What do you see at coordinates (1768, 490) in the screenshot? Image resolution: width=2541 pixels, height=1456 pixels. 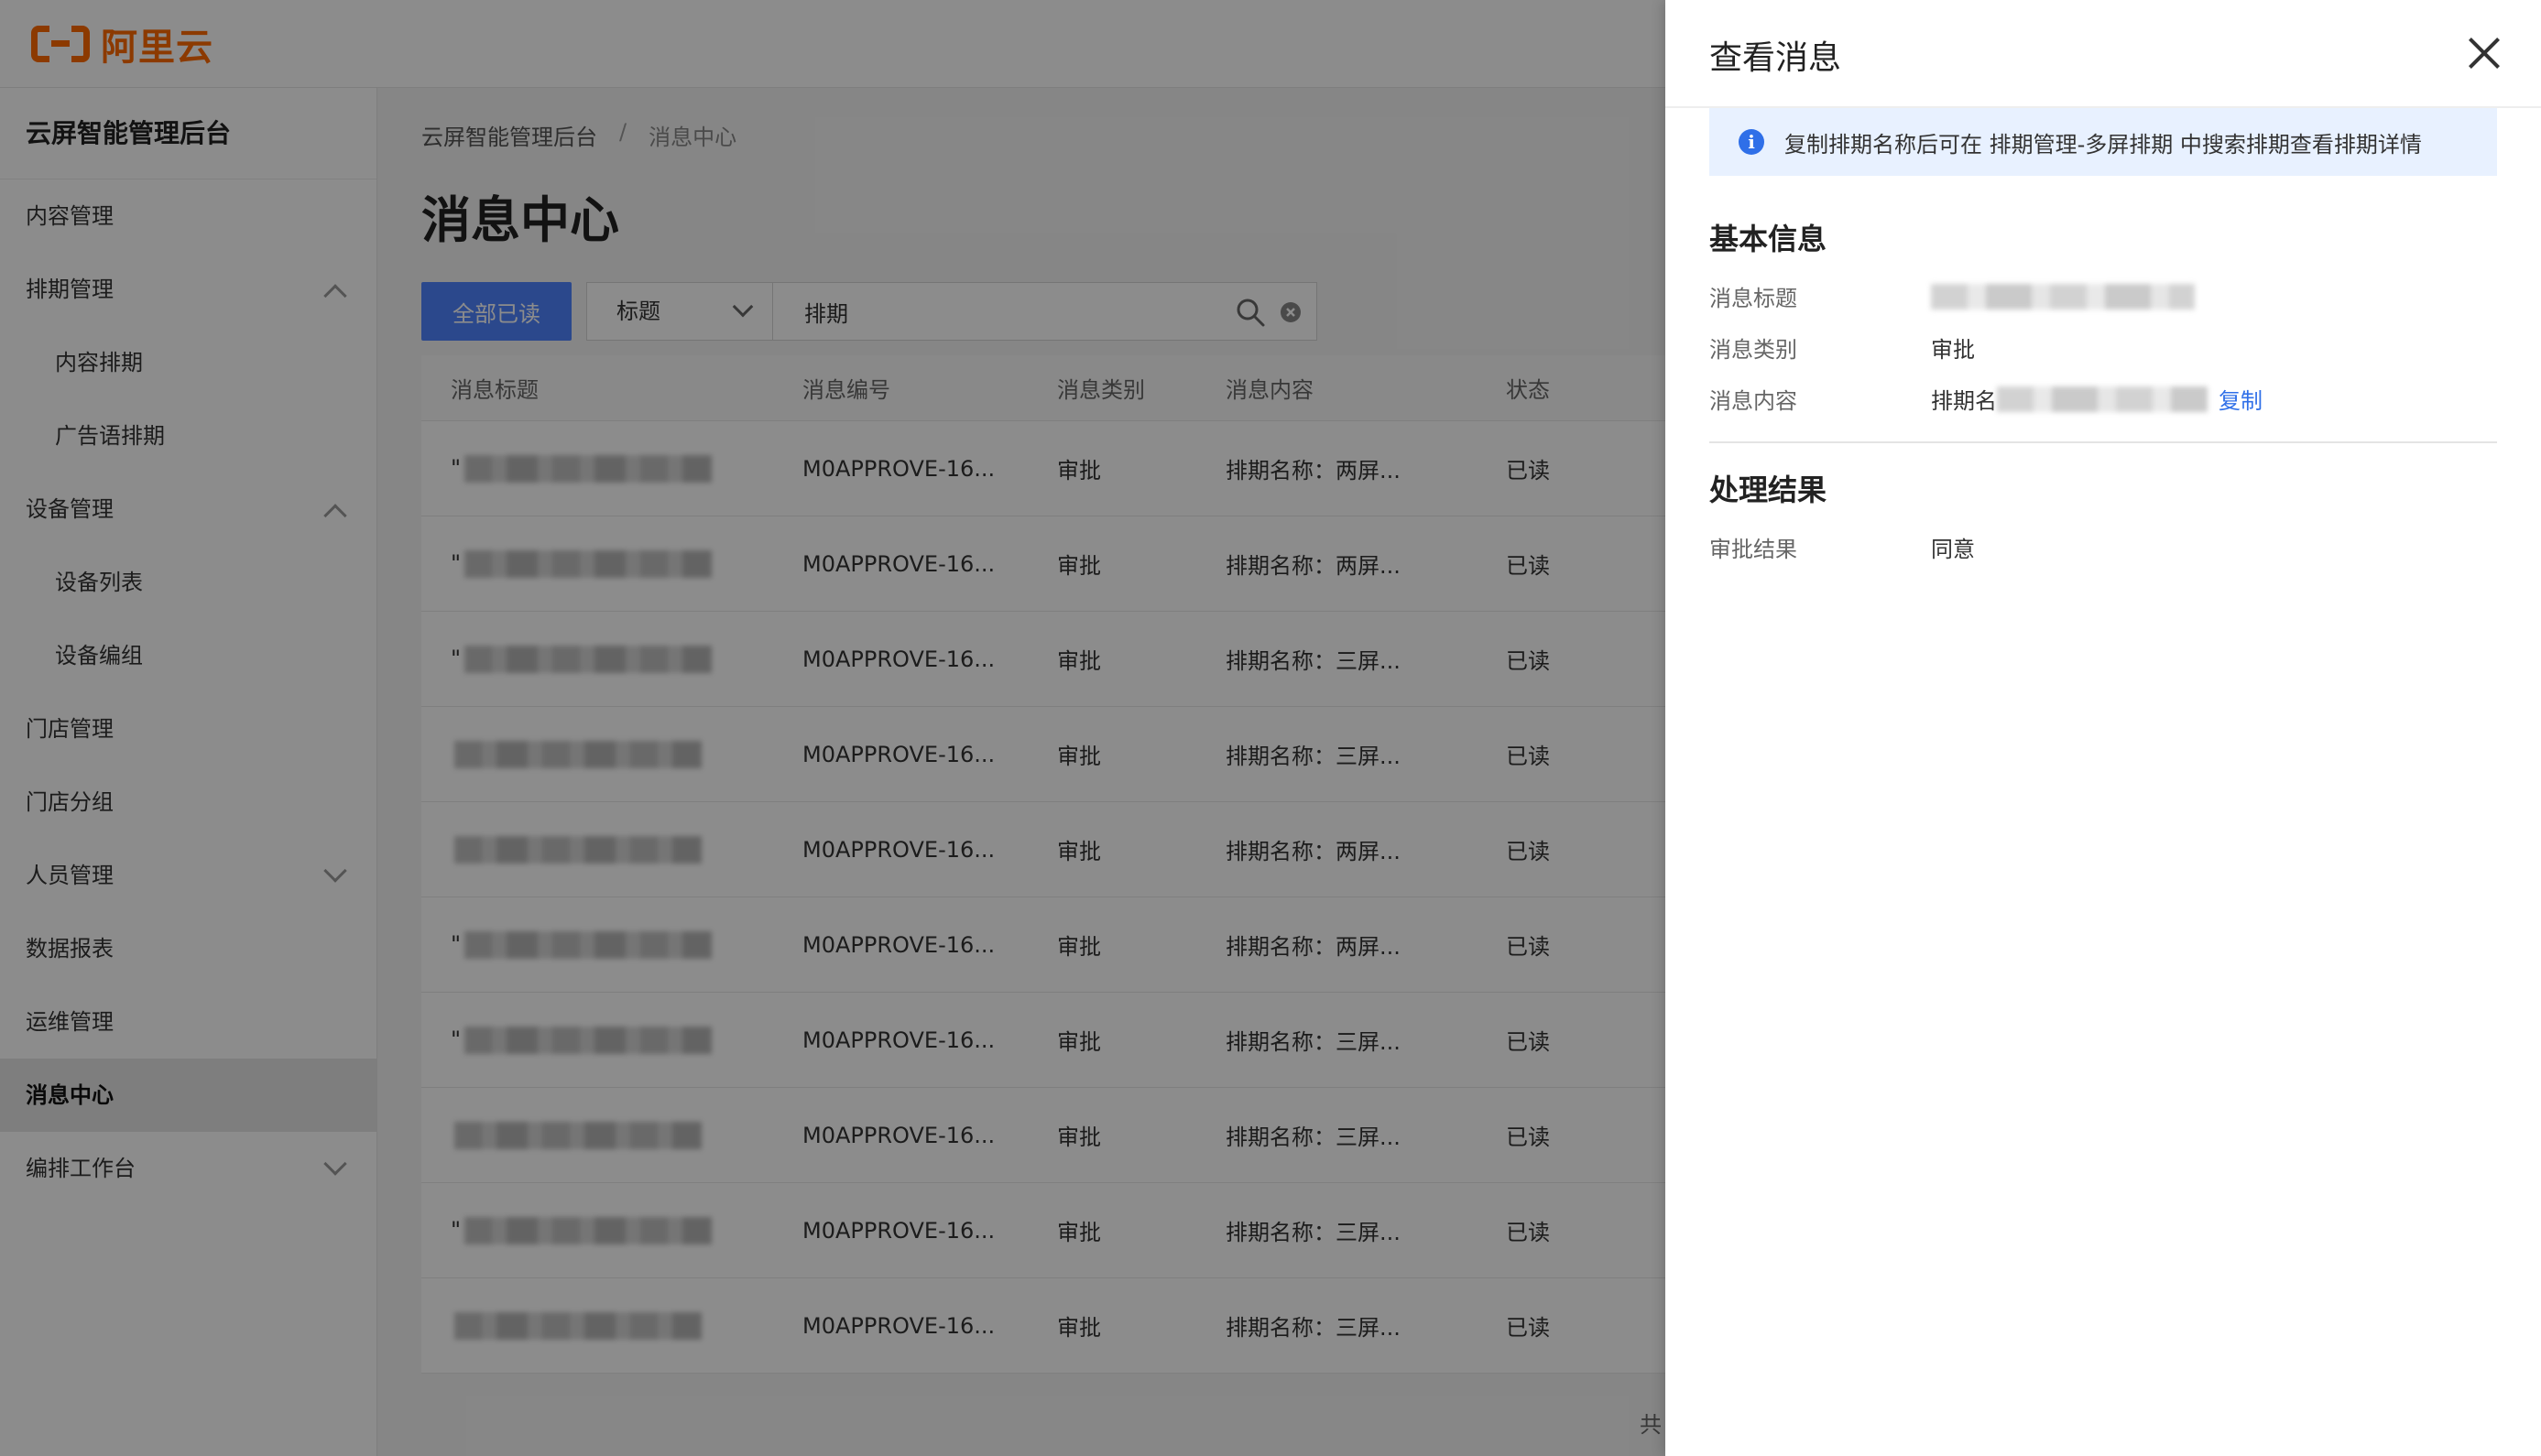 I see `result-title: 处理结果` at bounding box center [1768, 490].